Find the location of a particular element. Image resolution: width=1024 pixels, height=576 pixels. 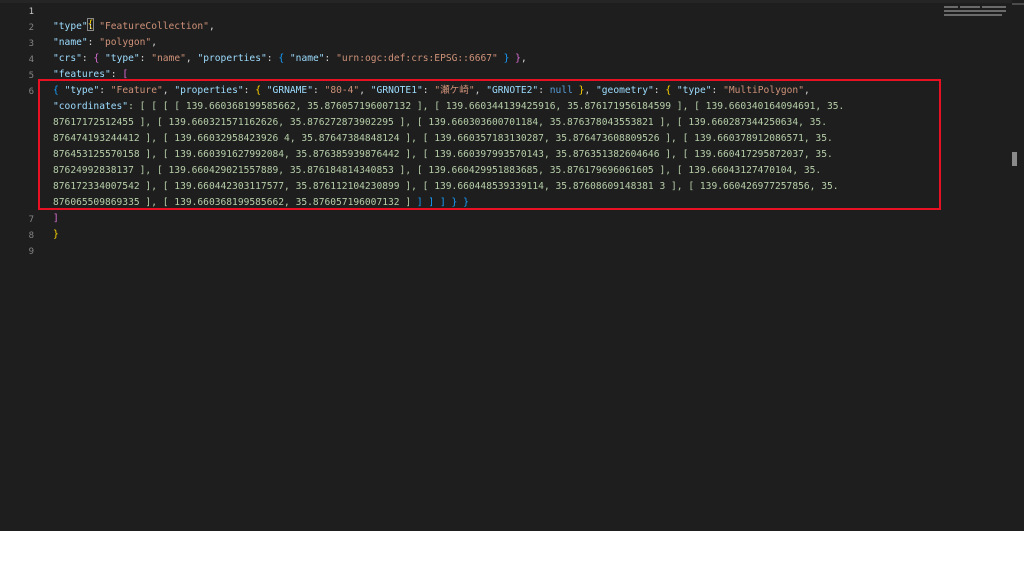

vertical-scrollbar is located at coordinates (1018, 265).